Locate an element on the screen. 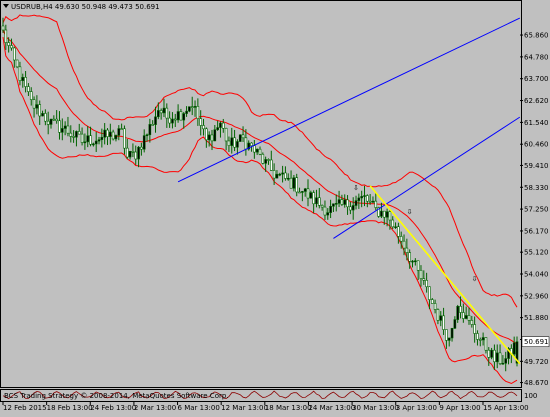 This screenshot has width=550, height=417. current-price-label: 50.691 is located at coordinates (536, 342).